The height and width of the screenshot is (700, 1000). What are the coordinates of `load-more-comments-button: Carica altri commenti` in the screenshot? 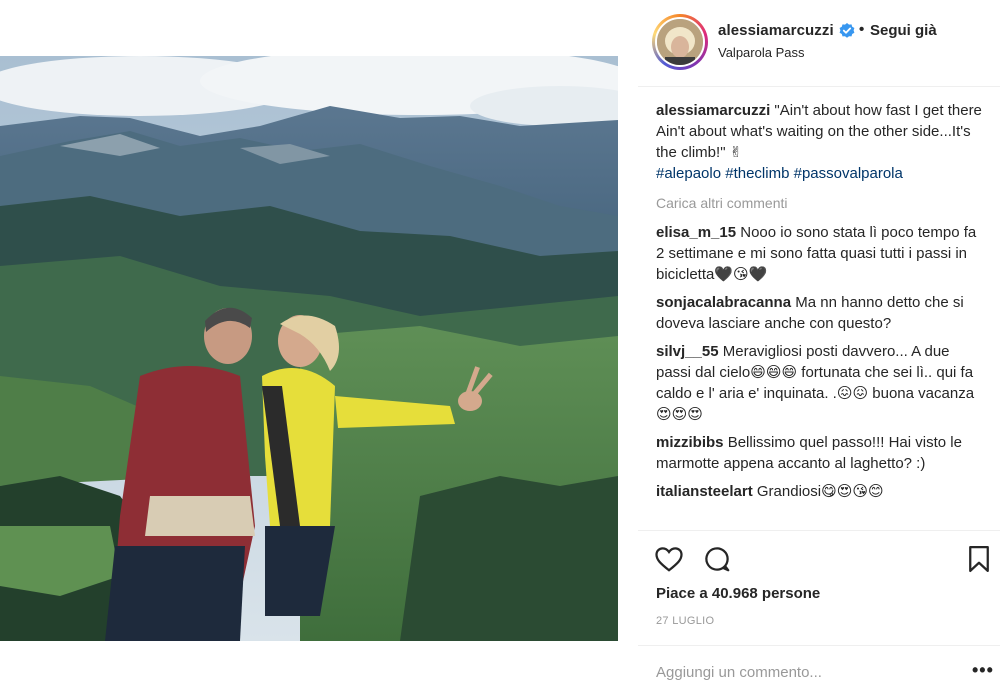 It's located at (821, 203).